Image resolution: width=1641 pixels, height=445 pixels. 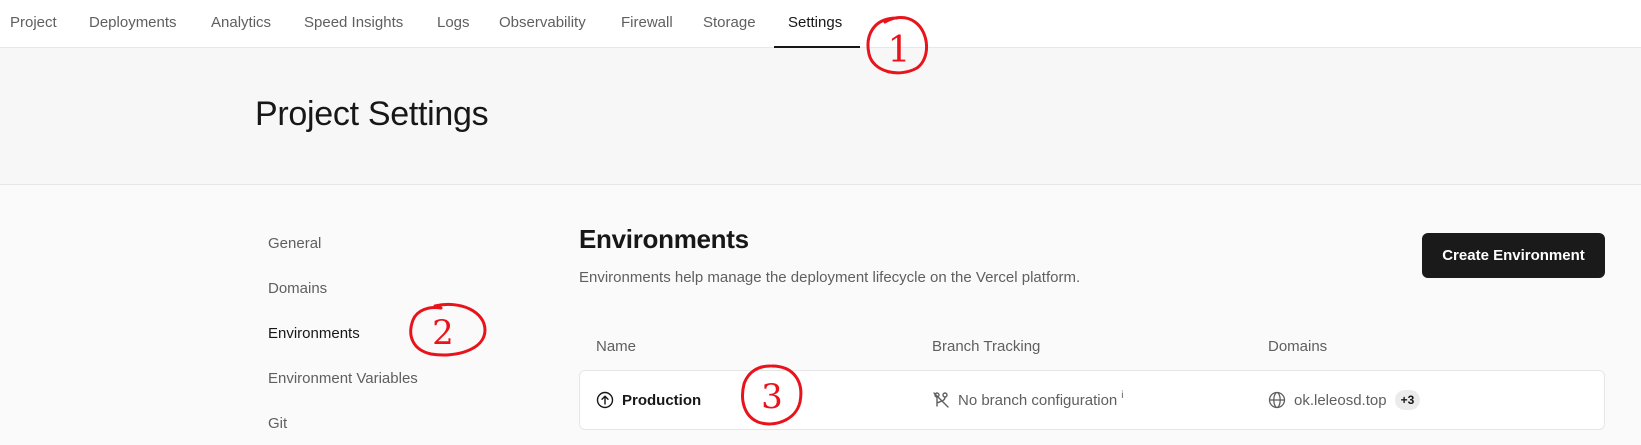 I want to click on tab-firewall: Firewall, so click(x=647, y=24).